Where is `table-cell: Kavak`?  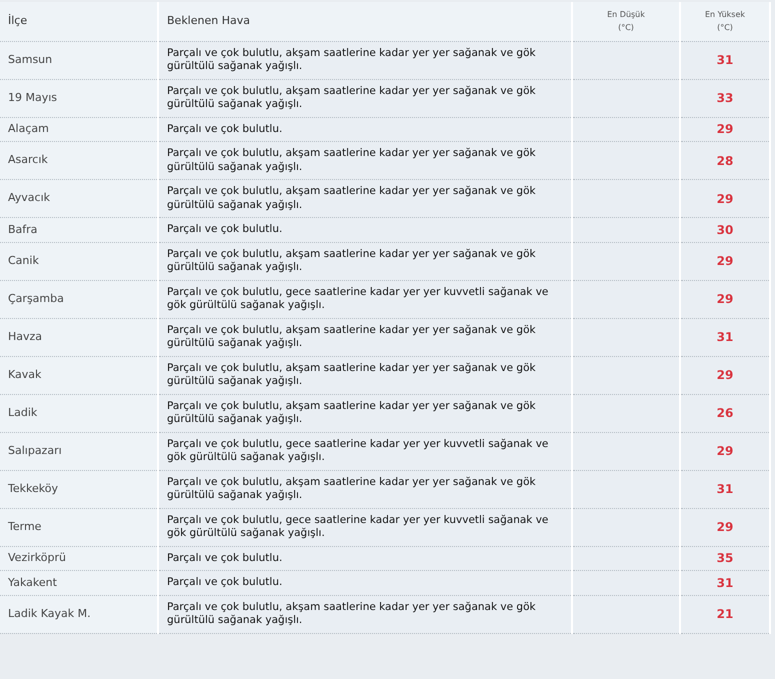
table-cell: Kavak is located at coordinates (79, 375).